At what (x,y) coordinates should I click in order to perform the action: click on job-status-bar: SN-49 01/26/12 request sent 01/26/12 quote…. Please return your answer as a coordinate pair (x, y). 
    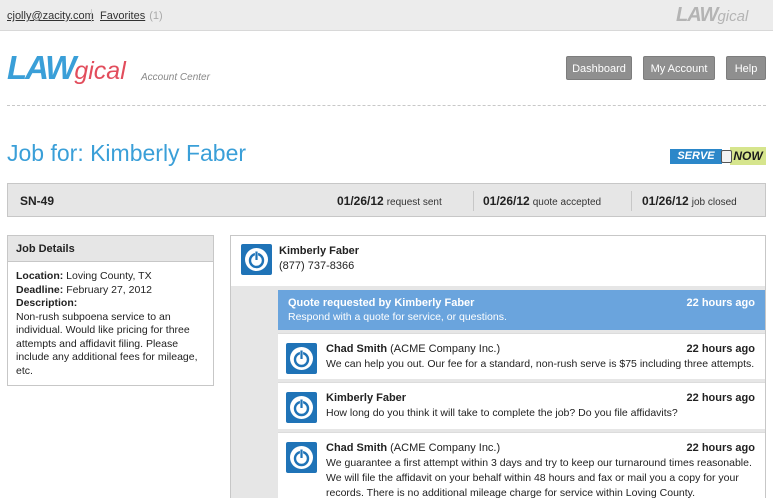
    Looking at the image, I should click on (386, 200).